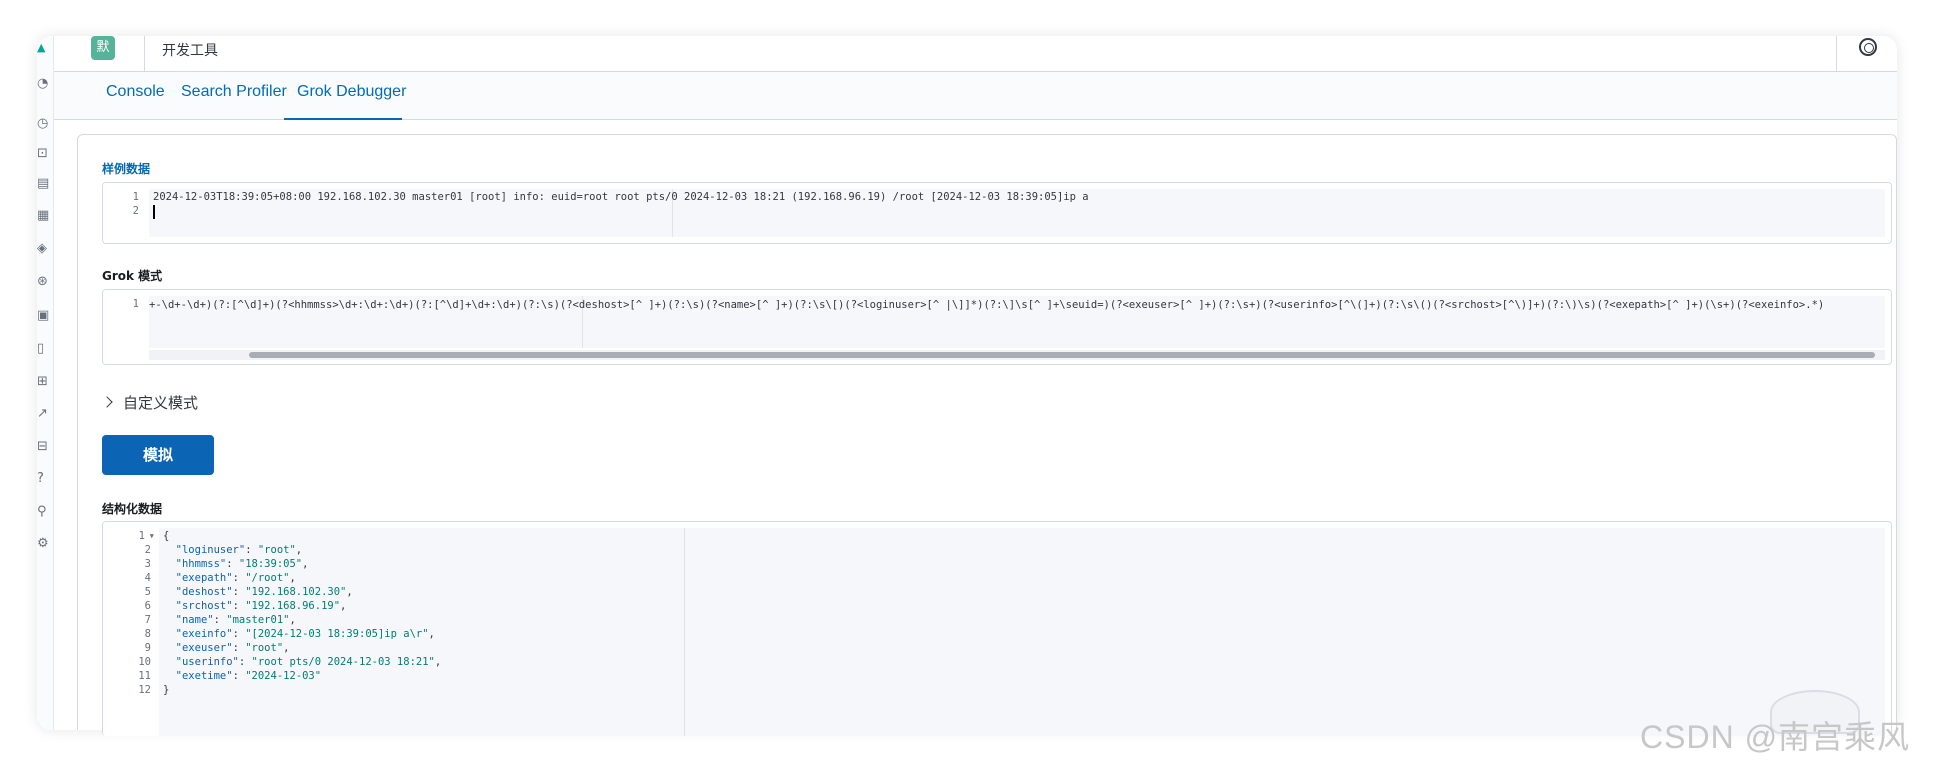  I want to click on horizontal-scrollbar, so click(1017, 355).